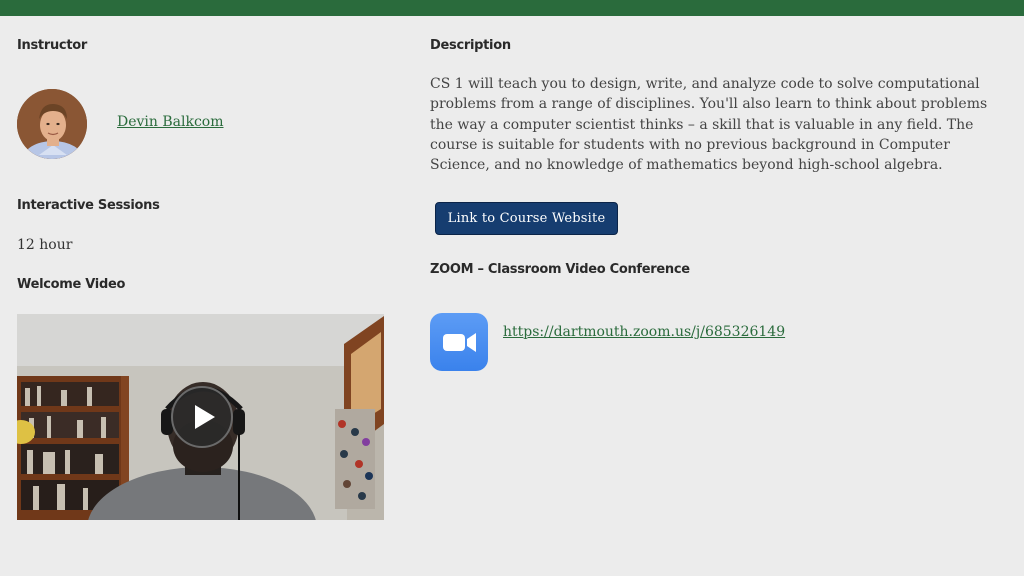 Image resolution: width=1024 pixels, height=576 pixels. I want to click on zoom-camera-glyph, so click(459, 342).